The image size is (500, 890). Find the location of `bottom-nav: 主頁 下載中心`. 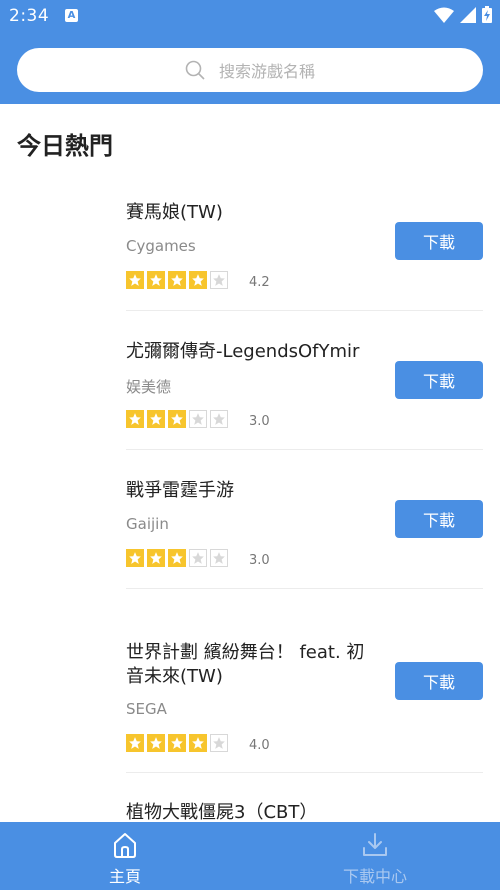

bottom-nav: 主頁 下載中心 is located at coordinates (250, 856).